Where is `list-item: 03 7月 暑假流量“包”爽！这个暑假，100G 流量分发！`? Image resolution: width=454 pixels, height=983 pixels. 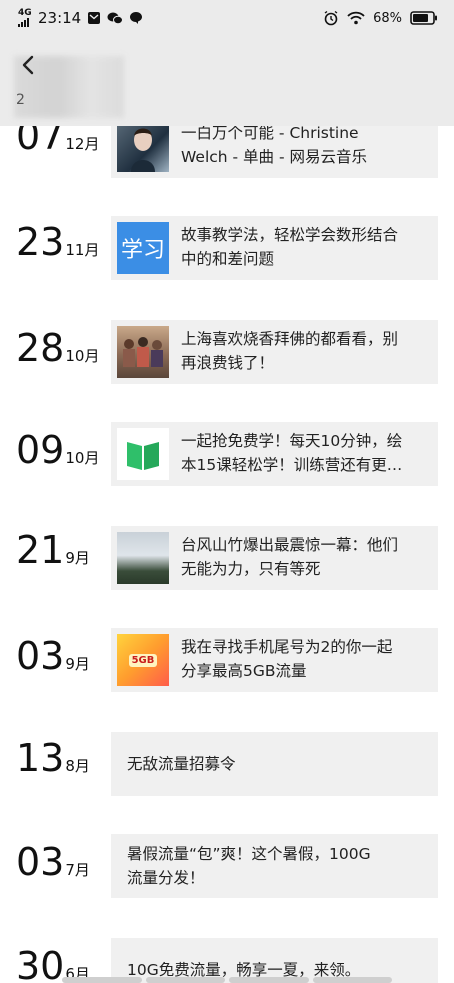
list-item: 03 7月 暑假流量“包”爽！这个暑假，100G 流量分发！ is located at coordinates (227, 872).